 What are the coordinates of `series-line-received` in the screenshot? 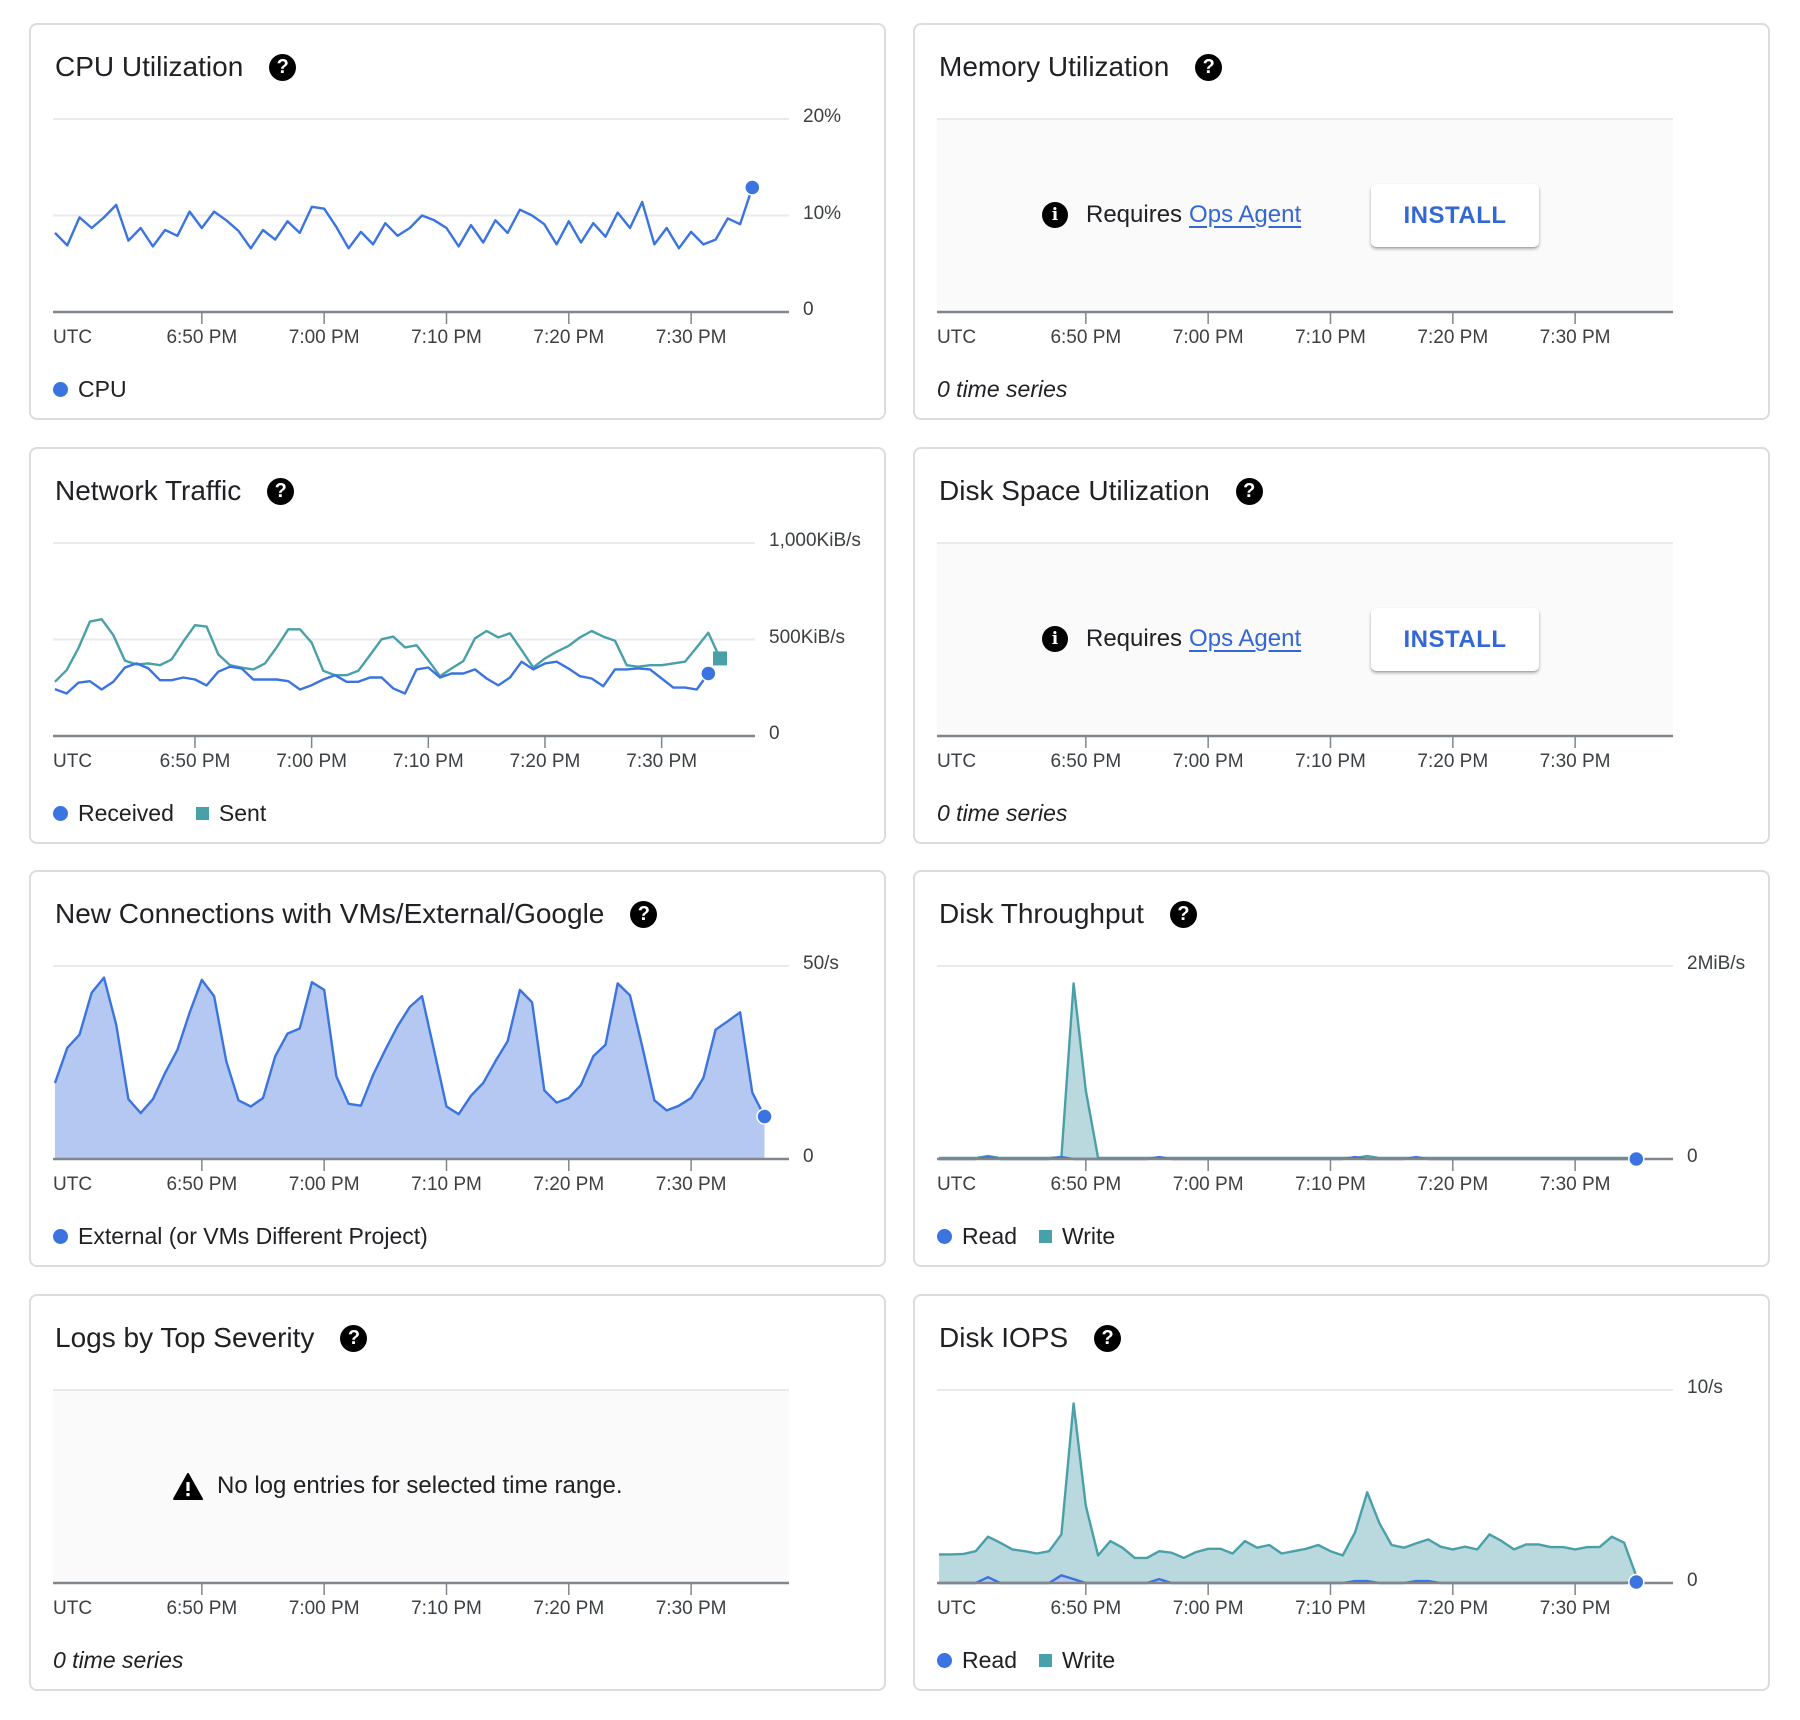 It's located at (382, 677).